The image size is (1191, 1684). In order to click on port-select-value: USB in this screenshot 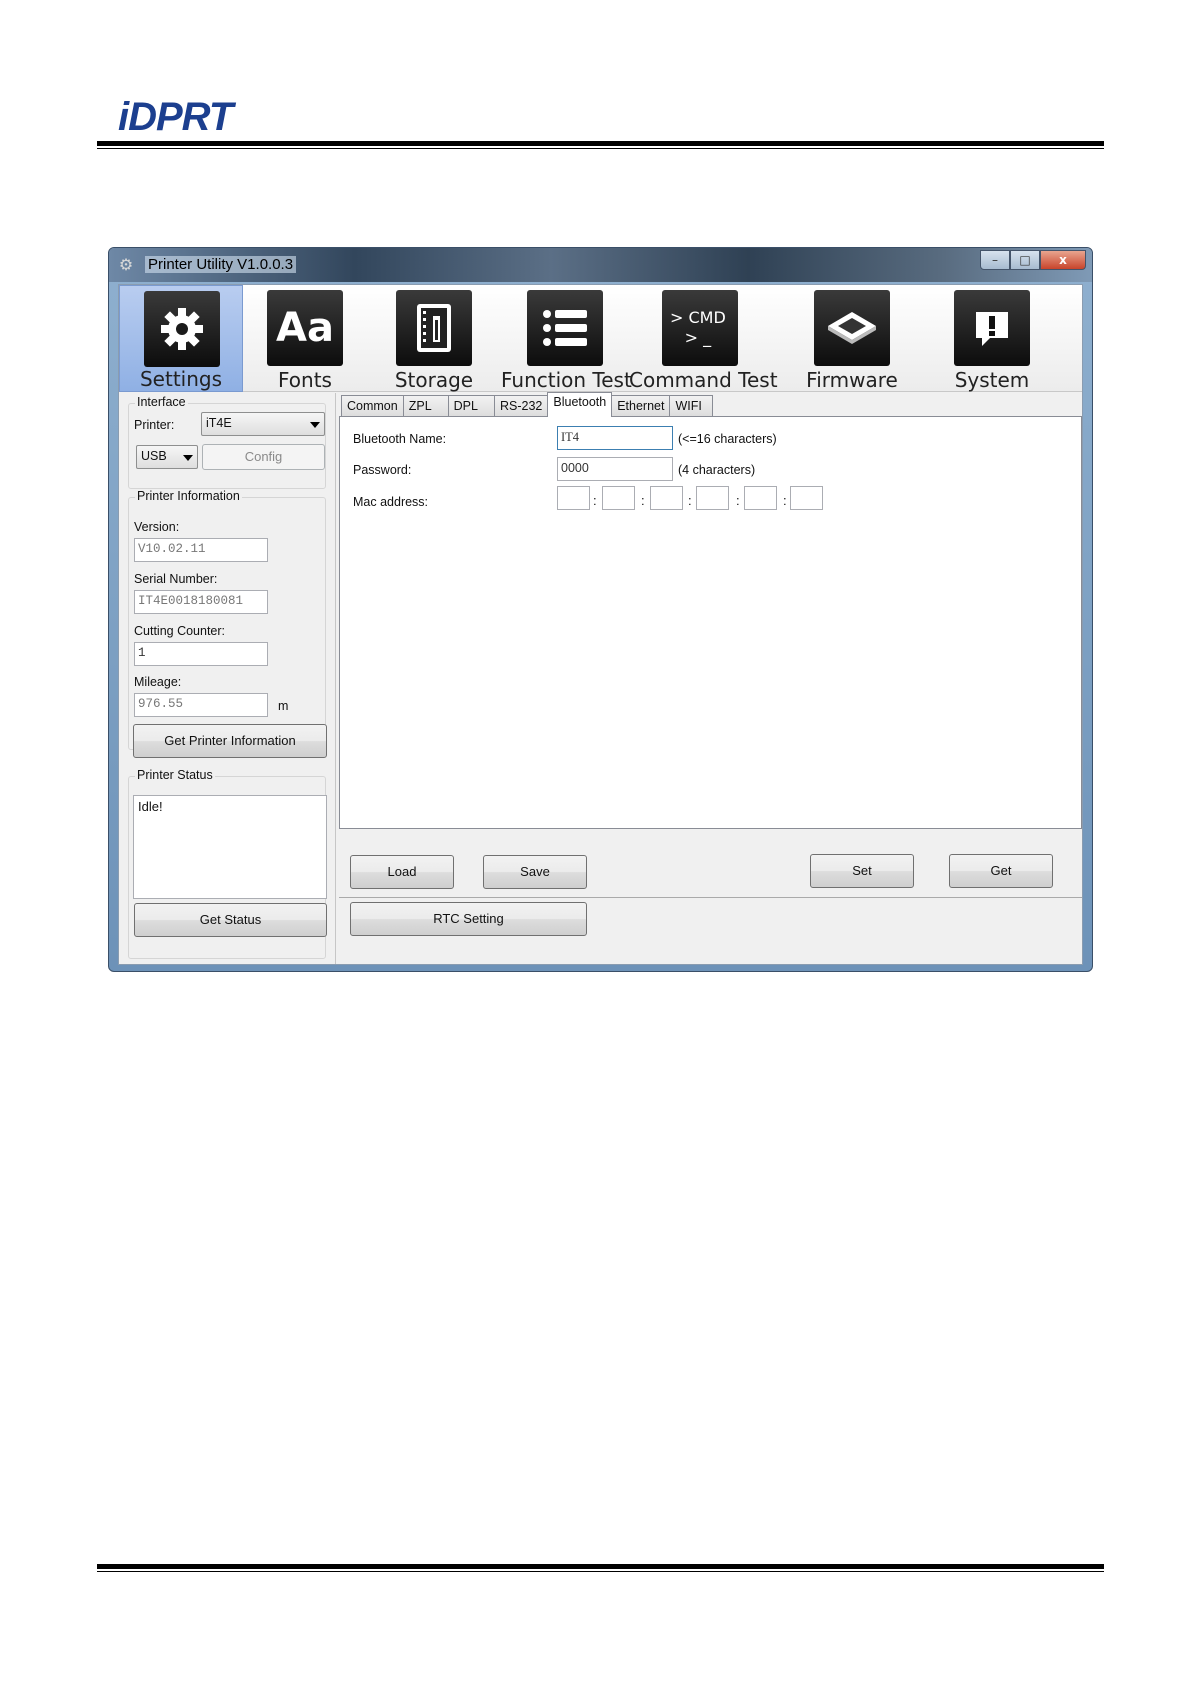, I will do `click(154, 456)`.